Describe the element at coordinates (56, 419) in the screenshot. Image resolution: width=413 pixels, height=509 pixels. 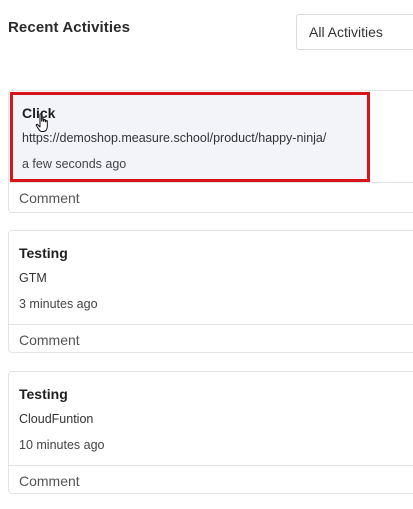
I see `activity-description: CloudFuntion` at that location.